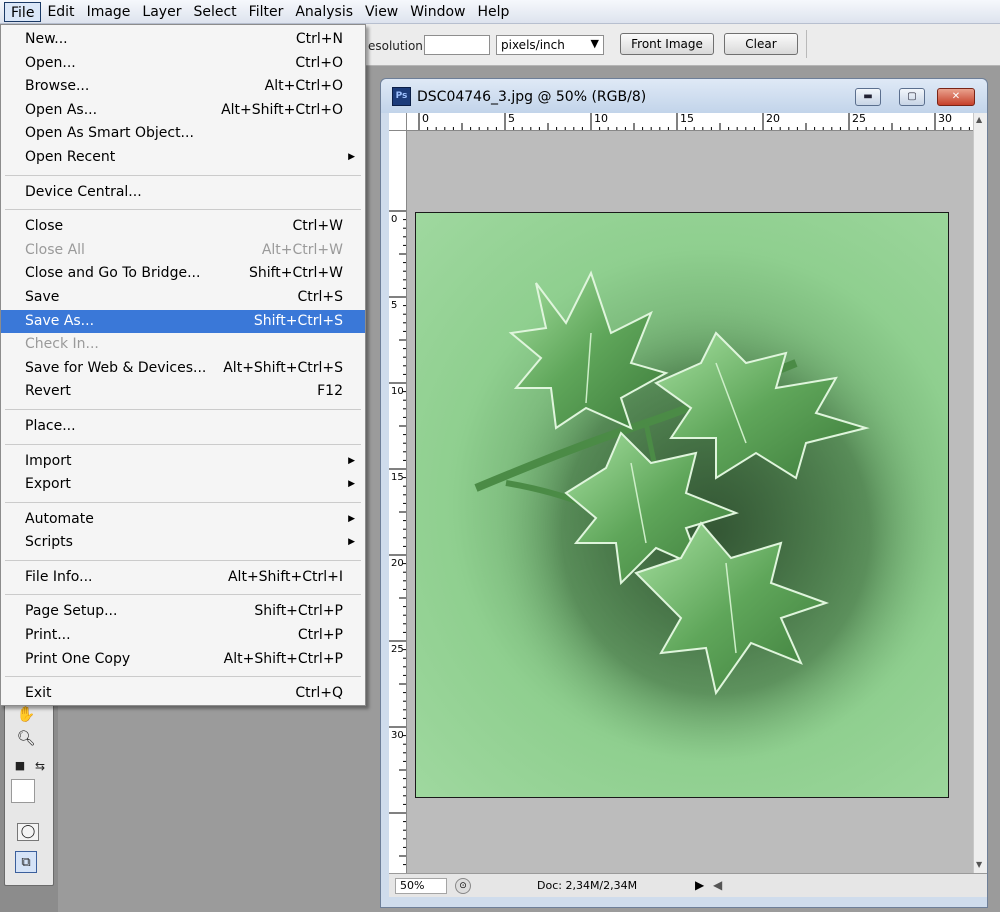 This screenshot has height=912, width=1000. I want to click on status-menu-arrow-icon: ▶, so click(699, 885).